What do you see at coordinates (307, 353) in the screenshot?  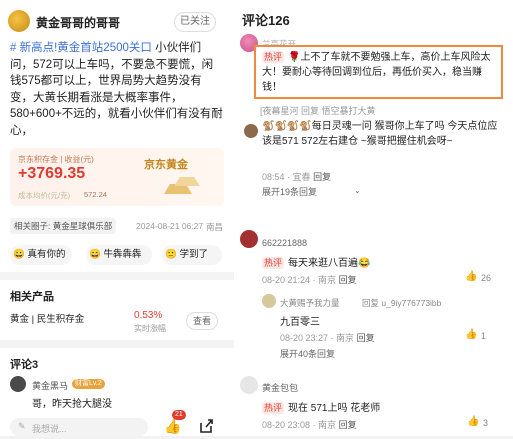 I see `expand-replies: 展开40条回复` at bounding box center [307, 353].